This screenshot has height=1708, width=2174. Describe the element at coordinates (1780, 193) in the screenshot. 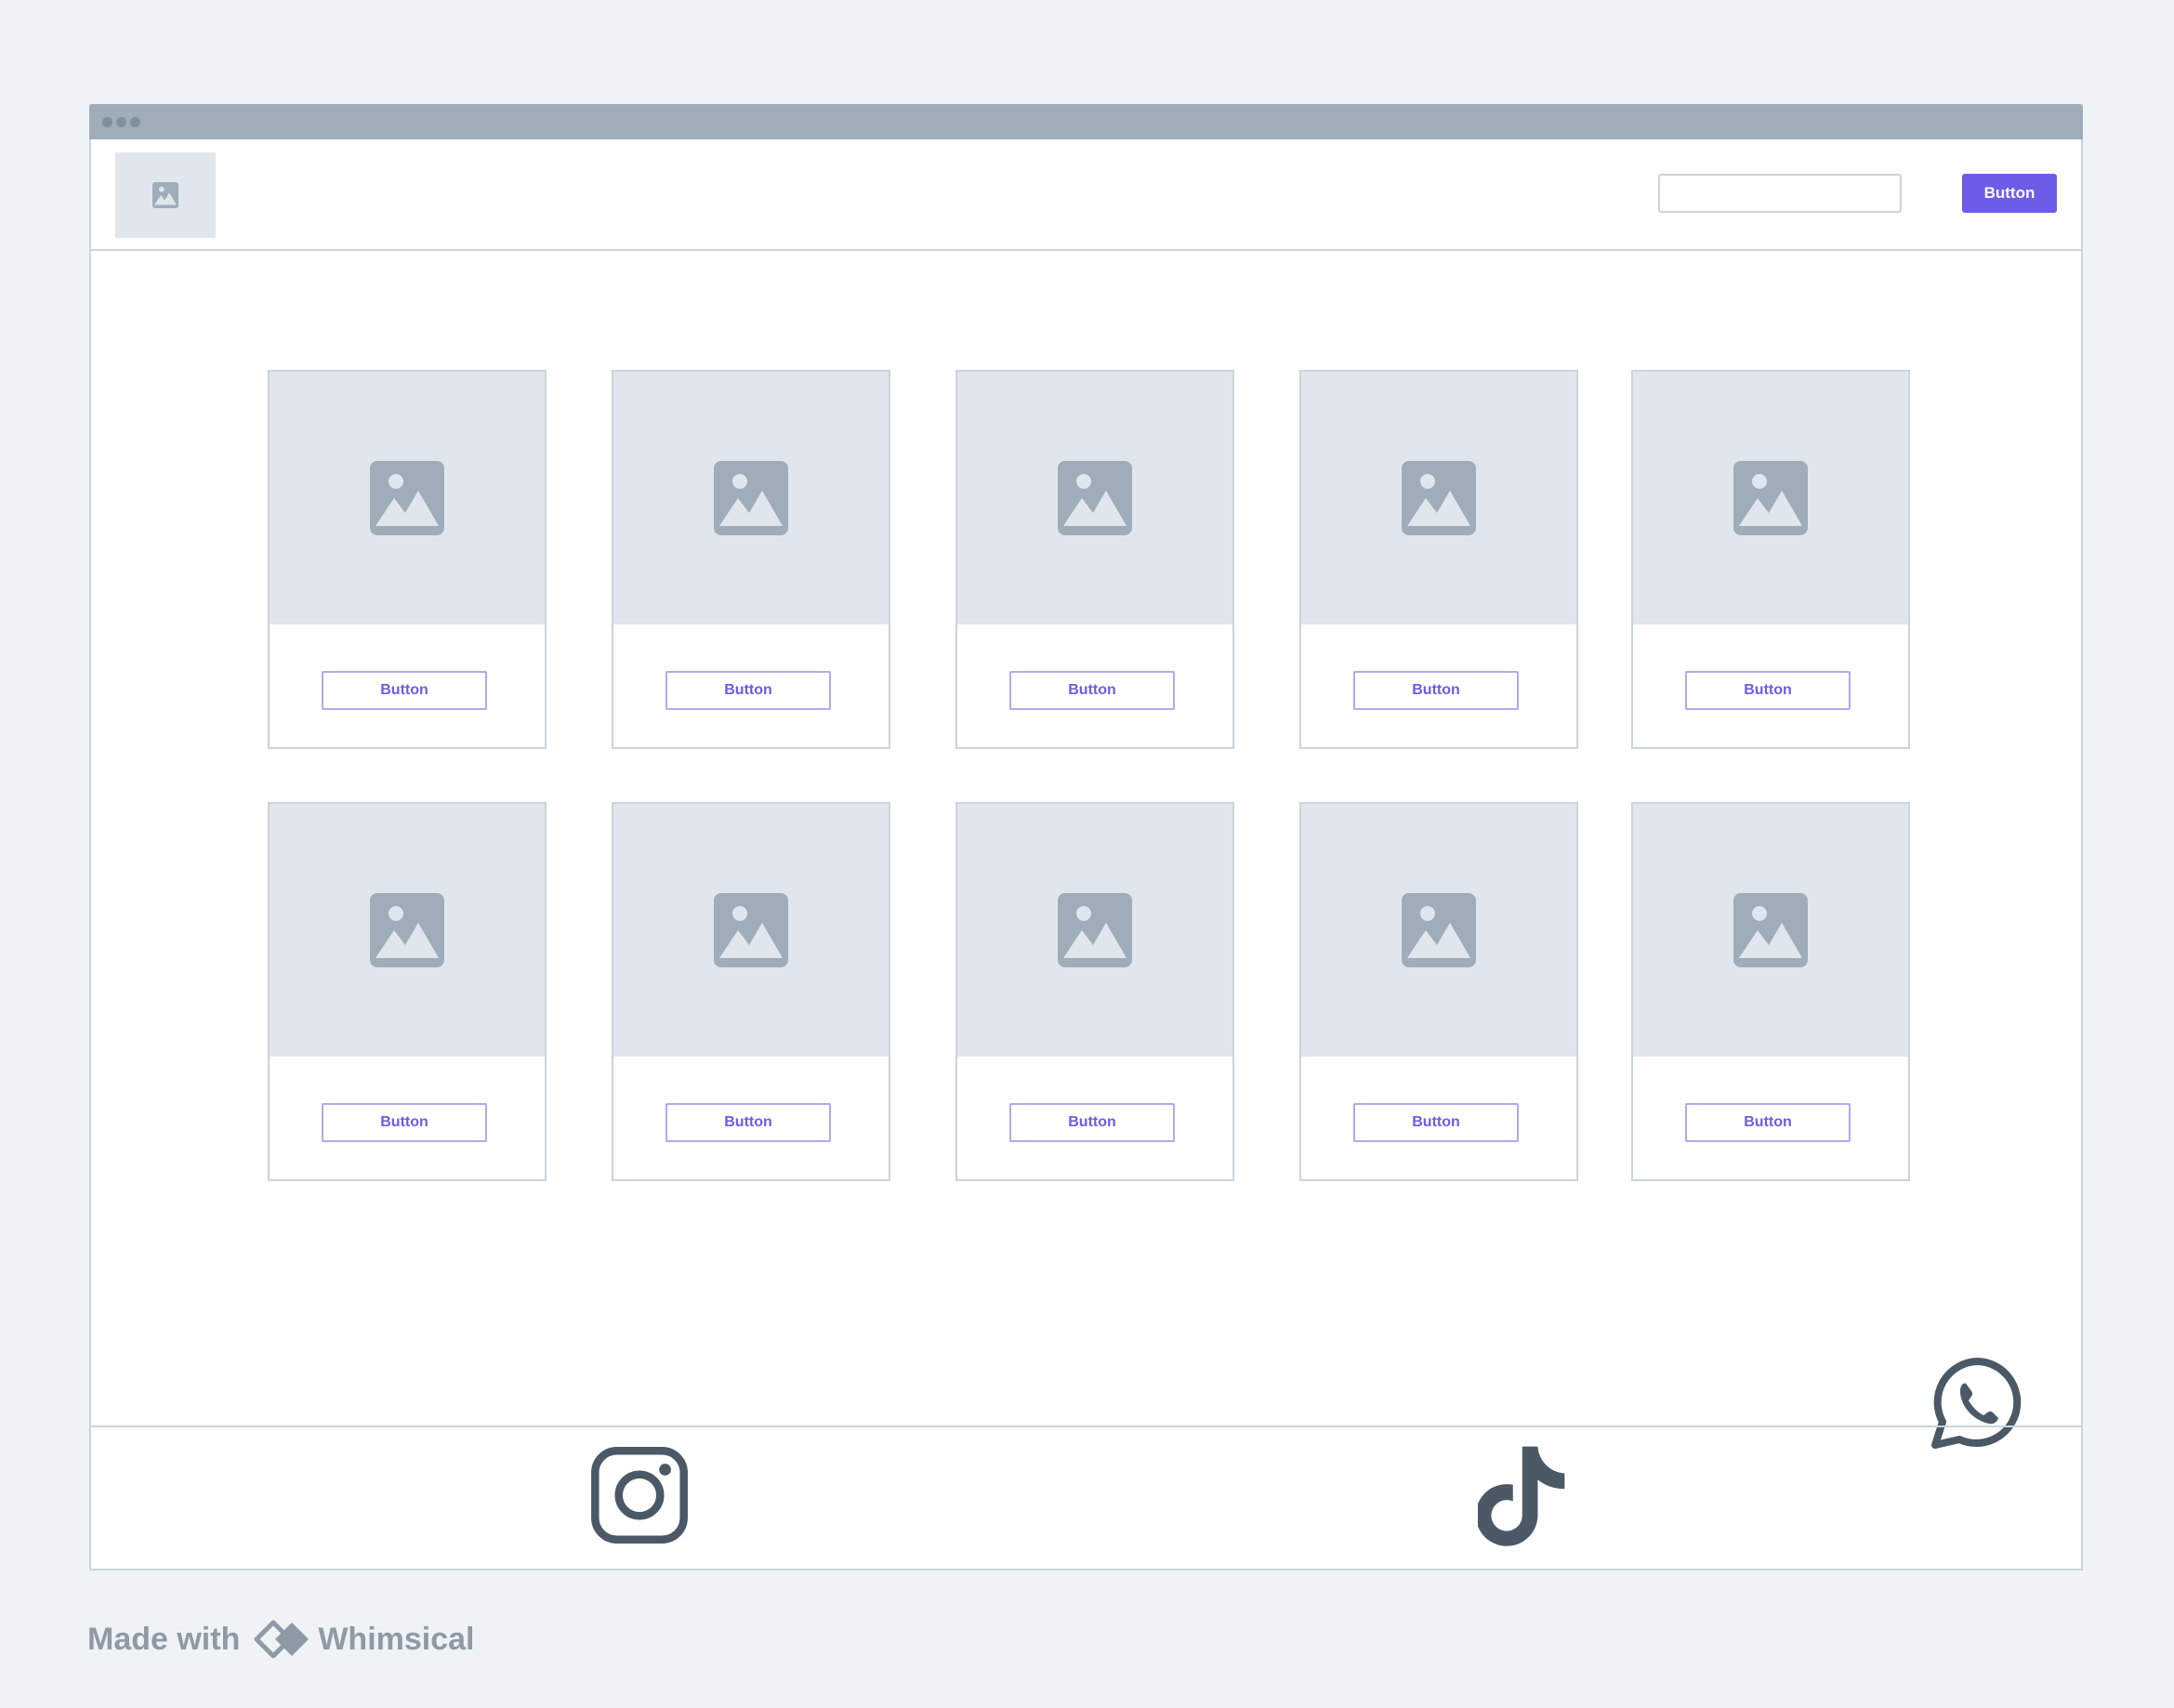

I see `search-input` at that location.